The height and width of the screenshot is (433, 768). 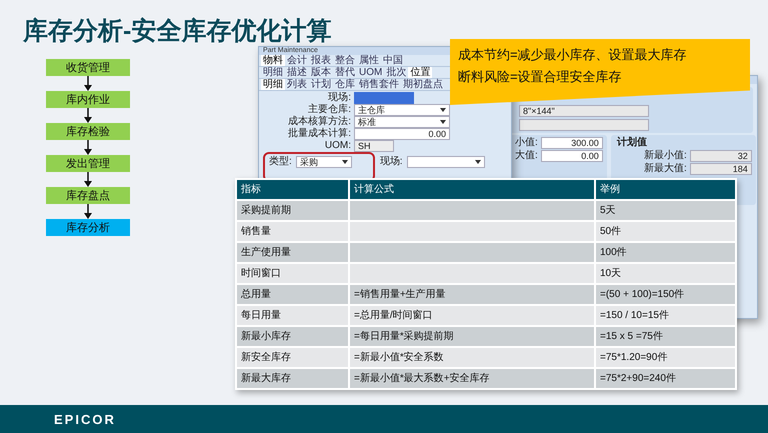 I want to click on tab: 列表, so click(x=297, y=84).